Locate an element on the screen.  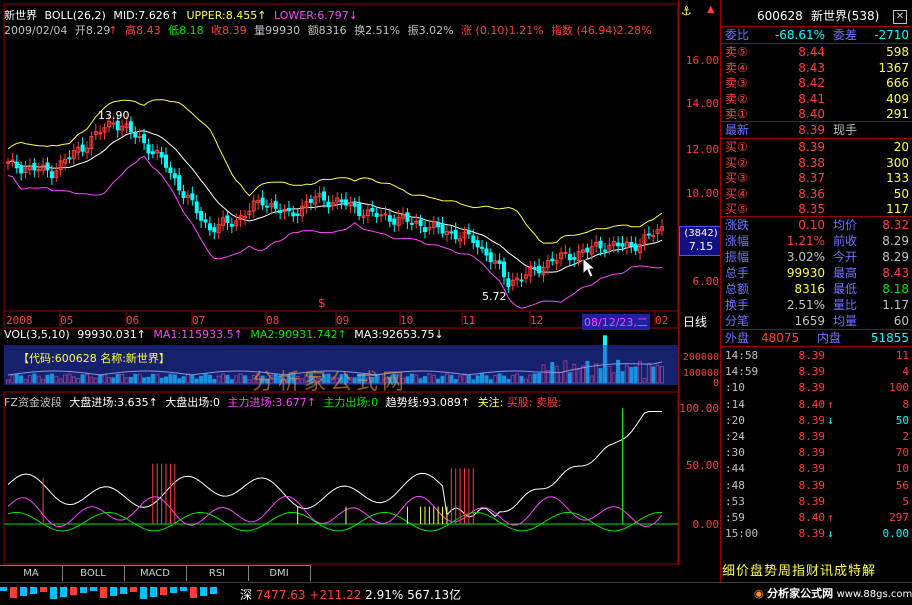
close-icon: ✕ is located at coordinates (900, 17).